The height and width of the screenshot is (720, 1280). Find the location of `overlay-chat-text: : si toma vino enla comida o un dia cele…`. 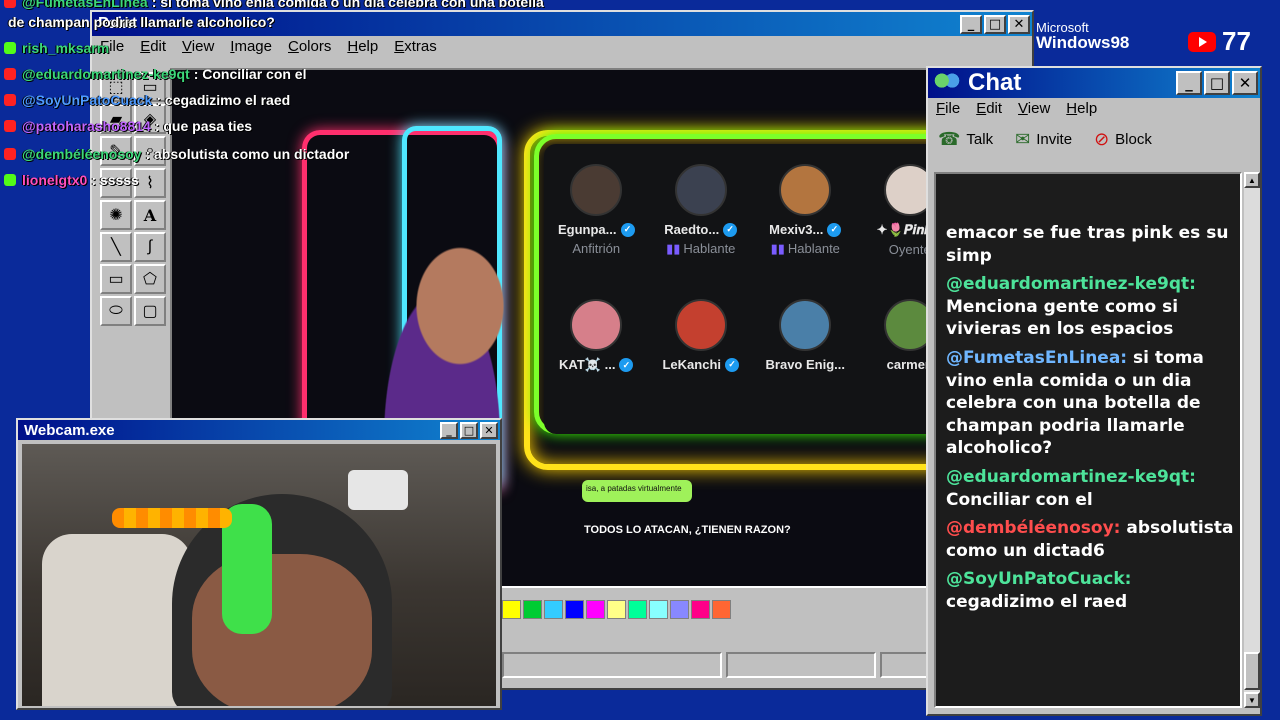

overlay-chat-text: : si toma vino enla comida o un dia cele… is located at coordinates (347, 5).